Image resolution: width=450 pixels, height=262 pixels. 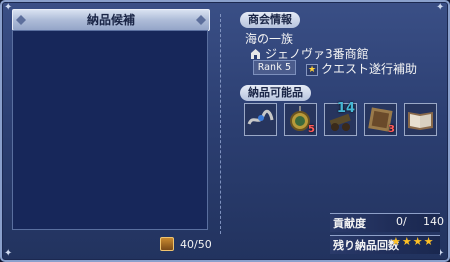 I want to click on candidate-list-title: 納品候補, so click(x=110, y=20).